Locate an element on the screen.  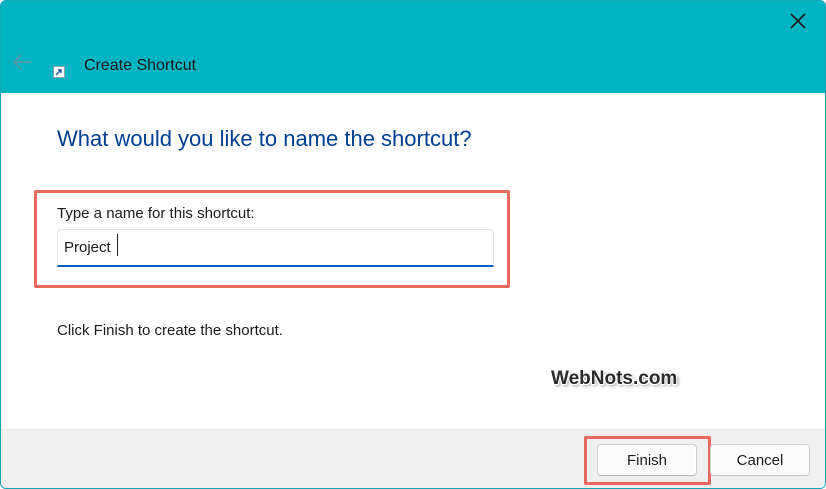
shortcut-name-input is located at coordinates (275, 248).